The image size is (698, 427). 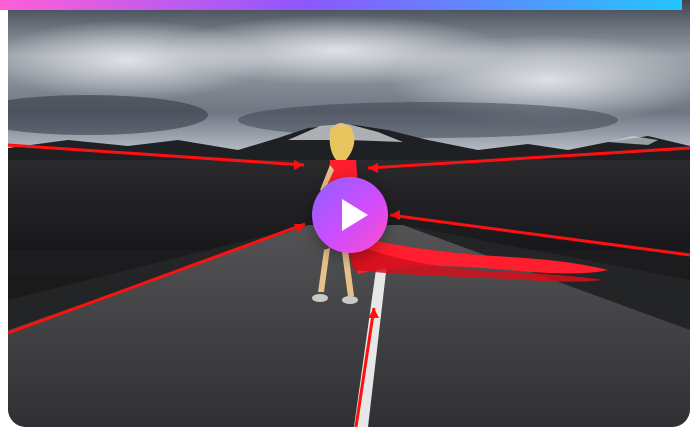 I want to click on play-icon, so click(x=355, y=215).